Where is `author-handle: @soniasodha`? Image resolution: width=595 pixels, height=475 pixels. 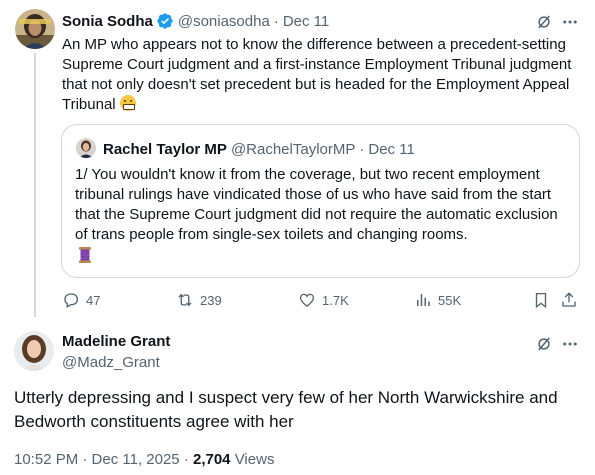
author-handle: @soniasodha is located at coordinates (224, 21).